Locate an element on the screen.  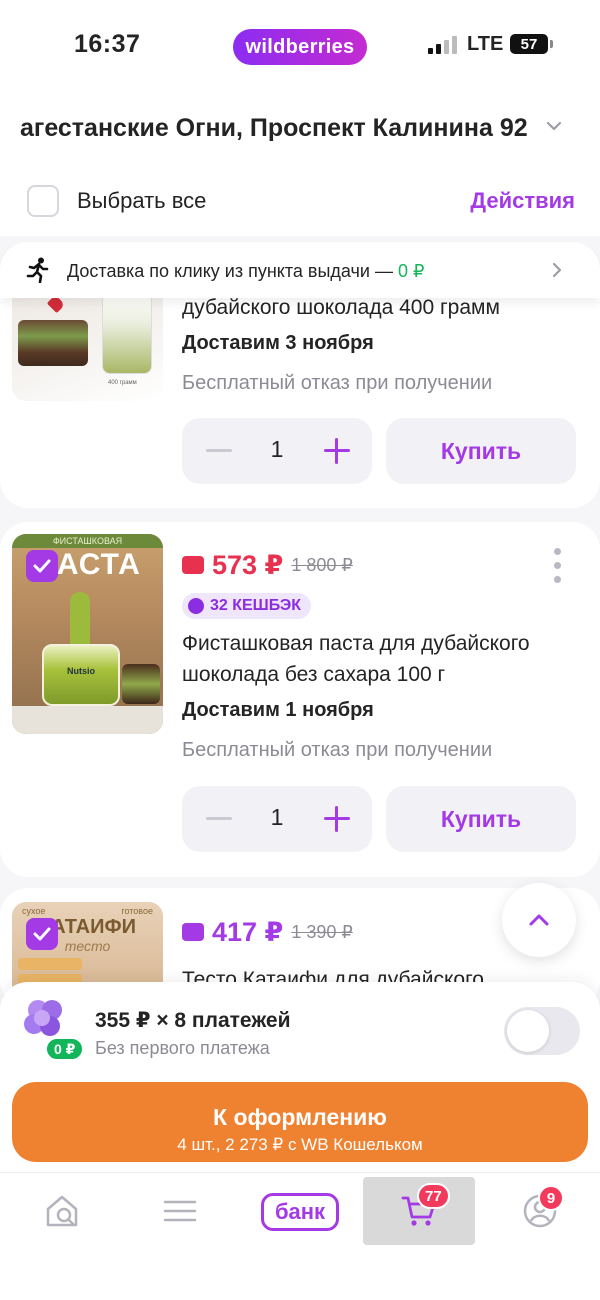
delivery-banner: Доставка по клику из пункта выдачи — 0 ₽ is located at coordinates (300, 270).